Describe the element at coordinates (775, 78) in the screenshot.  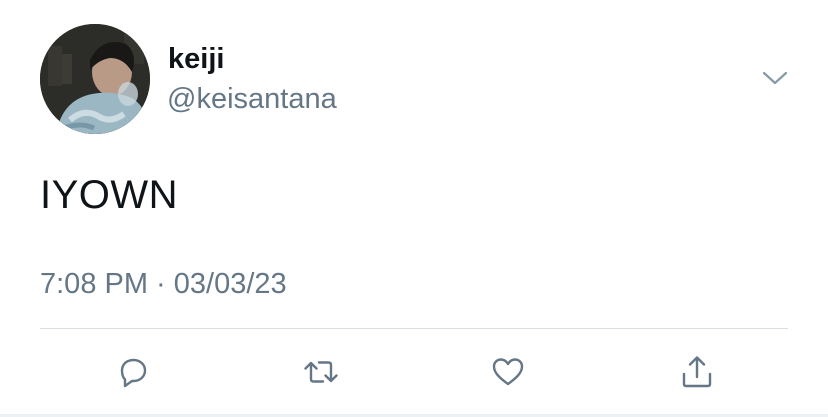
I see `chevron-down-icon` at that location.